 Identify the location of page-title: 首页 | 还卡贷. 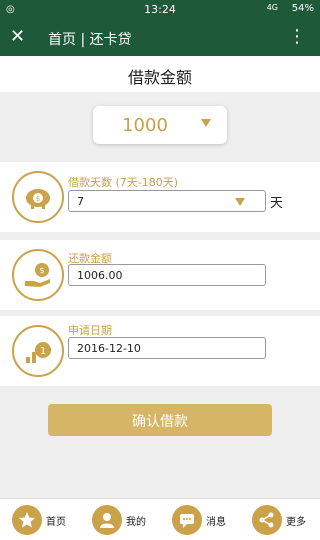
(90, 40).